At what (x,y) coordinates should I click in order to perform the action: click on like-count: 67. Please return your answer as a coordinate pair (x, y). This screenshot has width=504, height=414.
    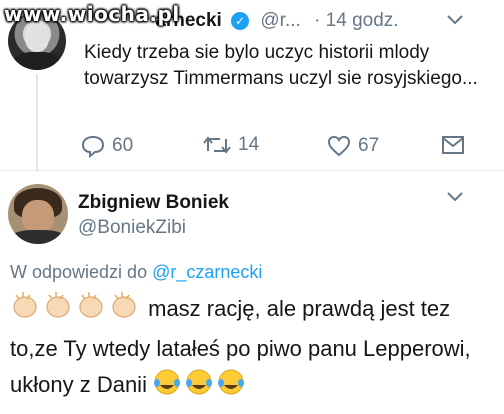
    Looking at the image, I should click on (369, 145).